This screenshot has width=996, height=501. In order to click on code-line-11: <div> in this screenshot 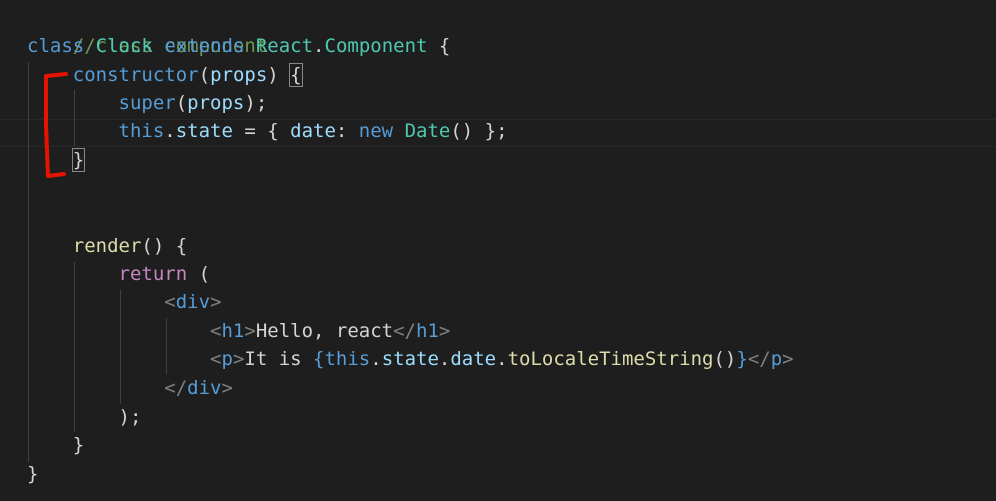, I will do `click(124, 302)`.